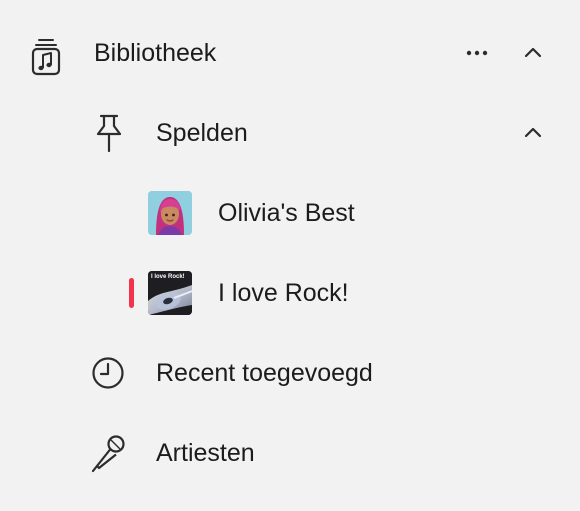  Describe the element at coordinates (108, 373) in the screenshot. I see `clock-icon` at that location.